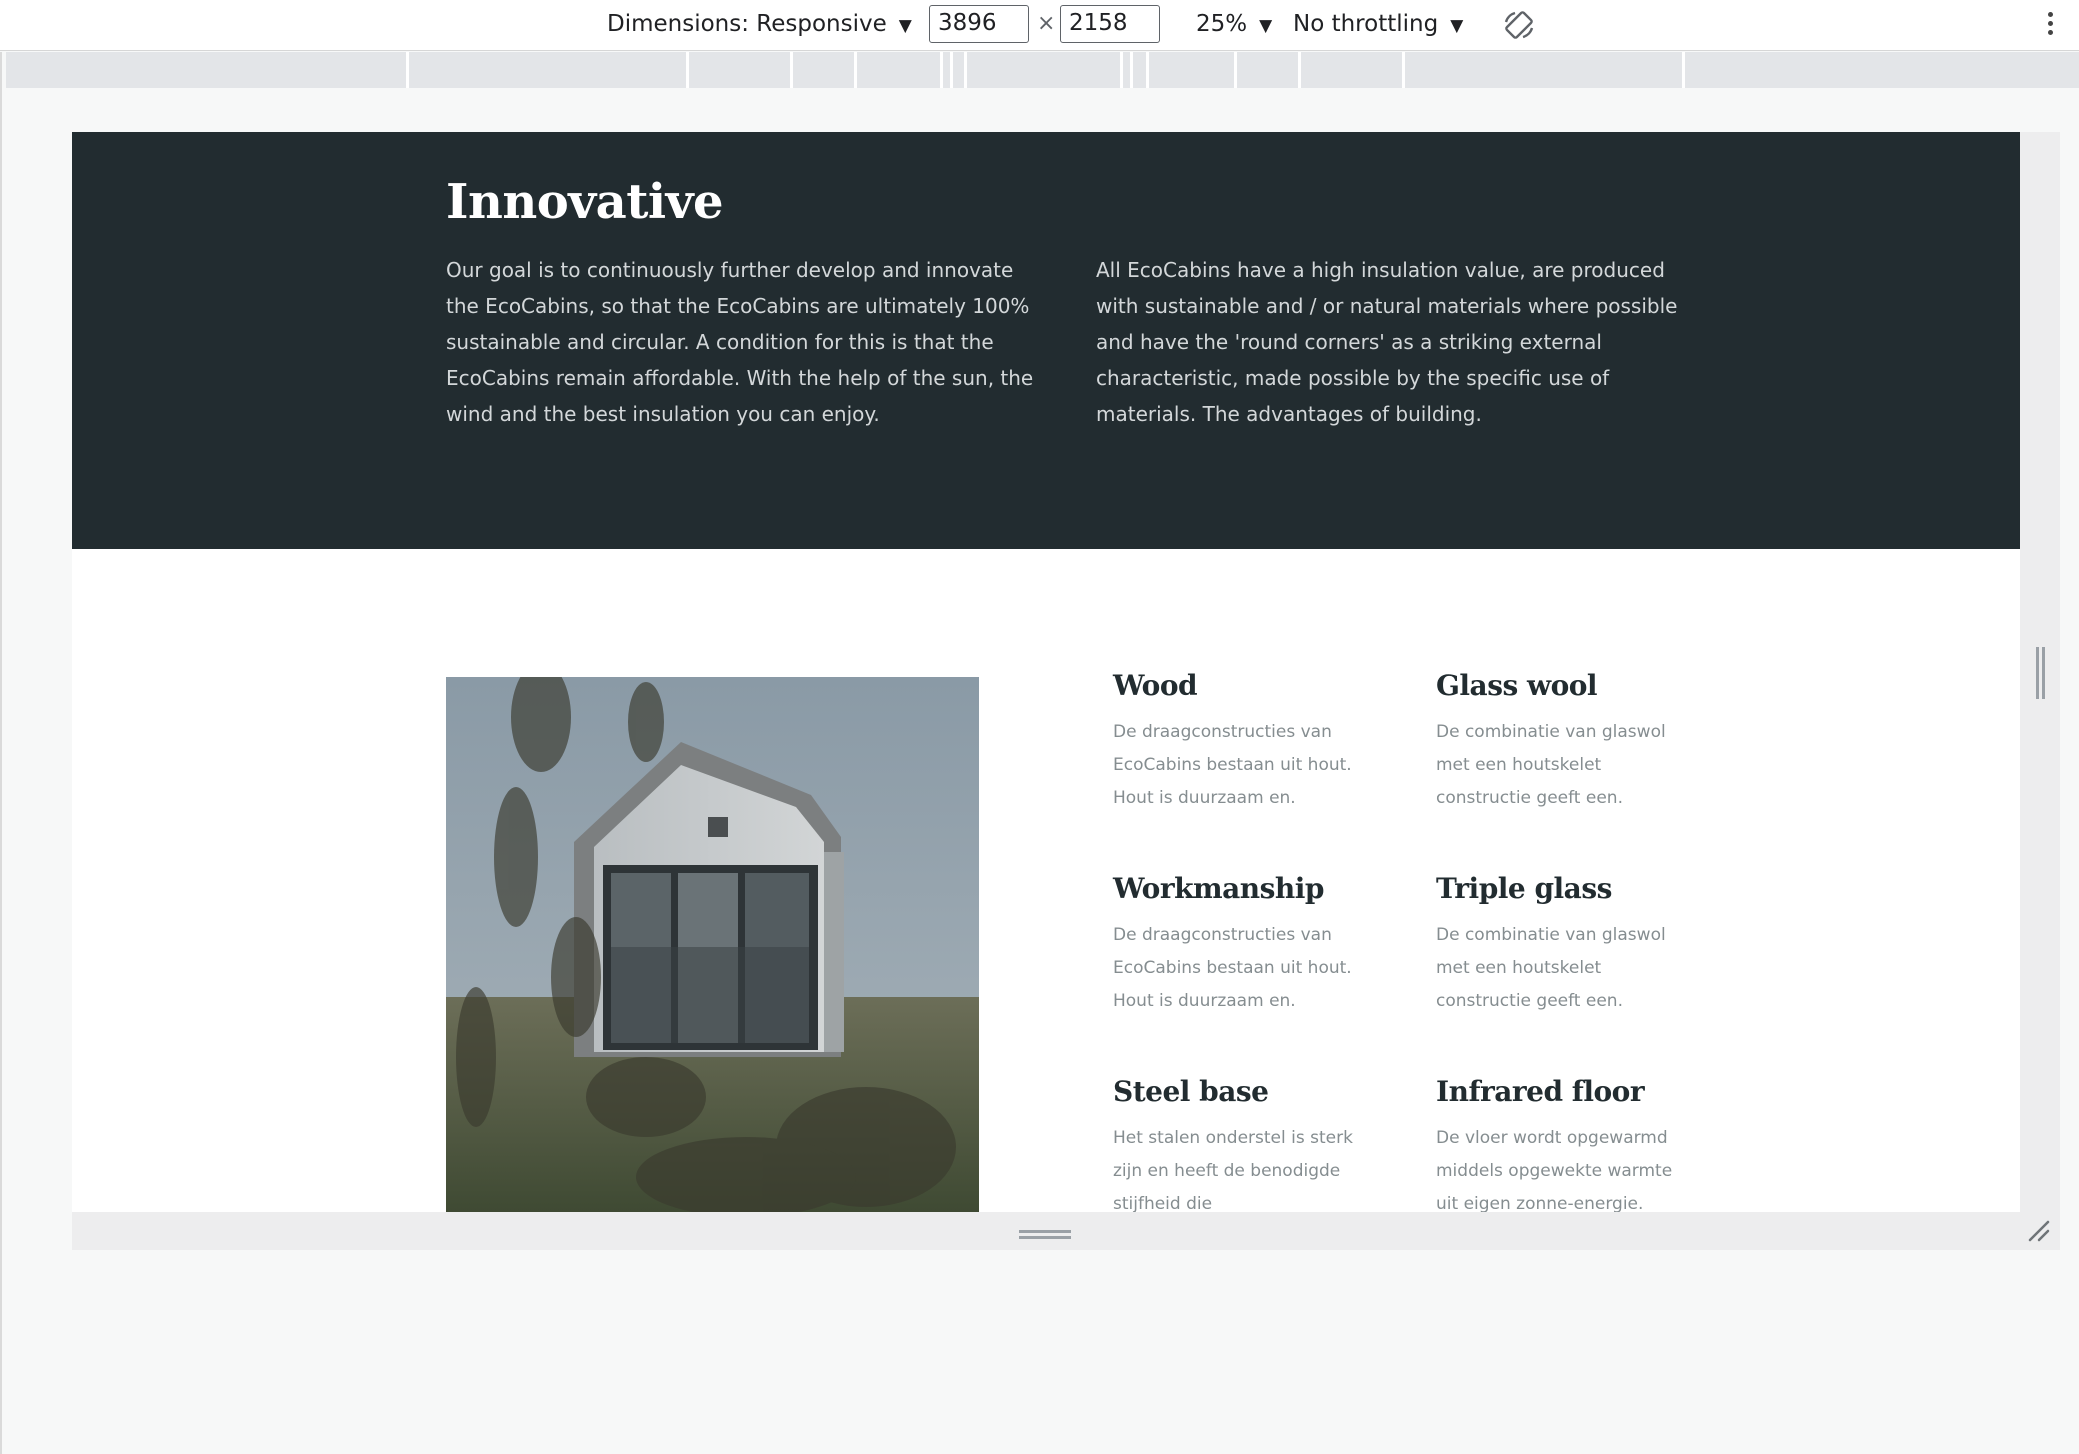 The width and height of the screenshot is (2079, 1454). I want to click on times-icon: ×, so click(1046, 23).